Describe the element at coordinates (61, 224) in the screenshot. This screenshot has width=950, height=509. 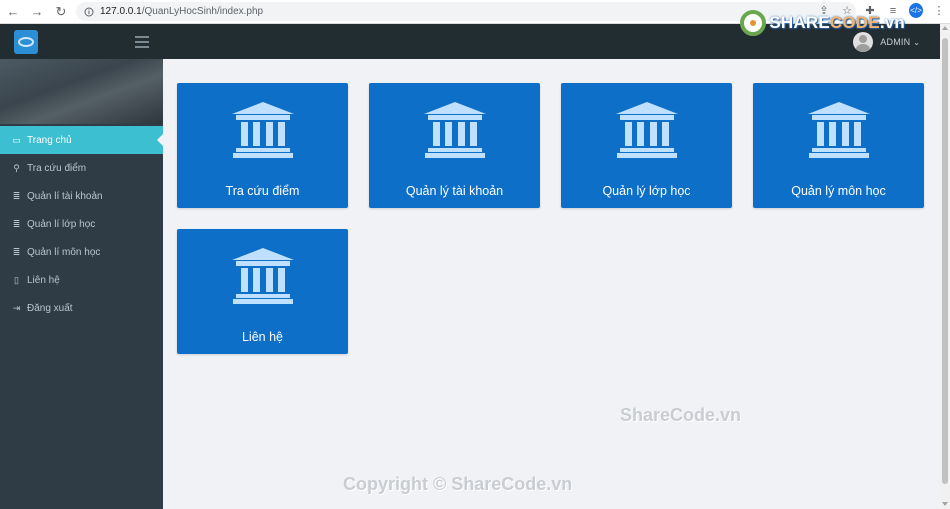
I see `sidebar-item-label: Quản lí lớp học` at that location.